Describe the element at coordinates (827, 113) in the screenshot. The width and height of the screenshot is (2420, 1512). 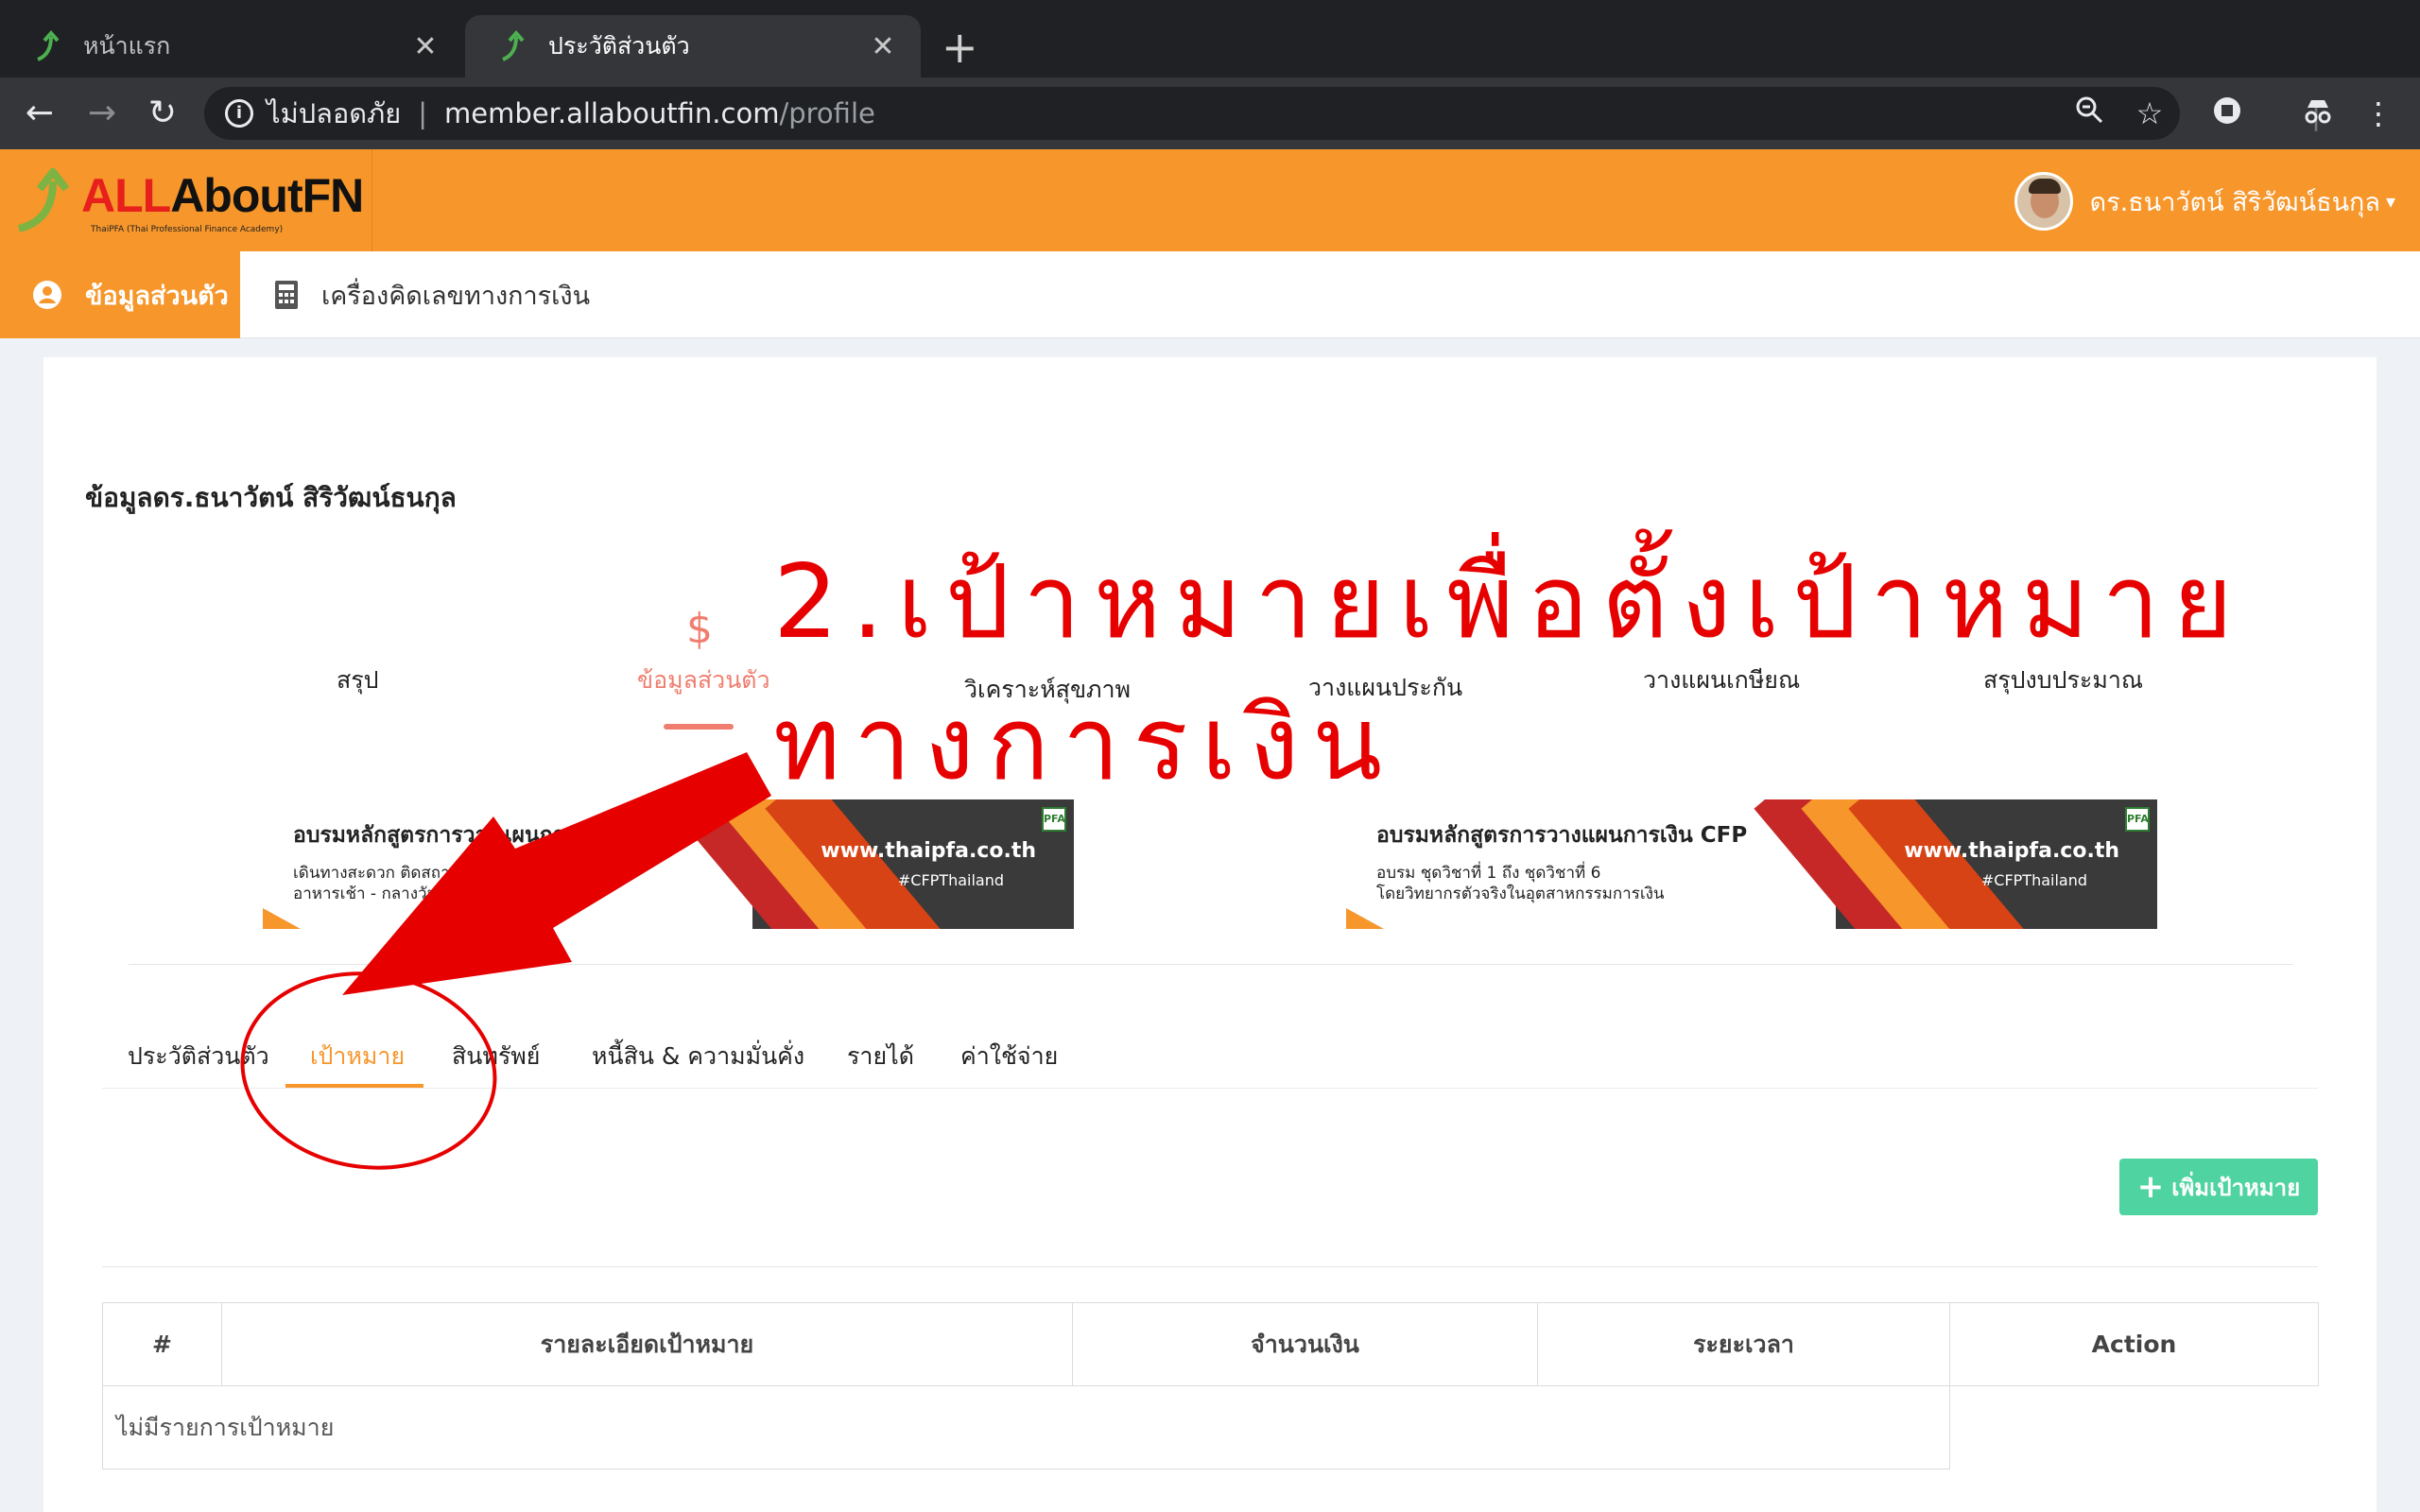
I see `url-path: /profile` at that location.